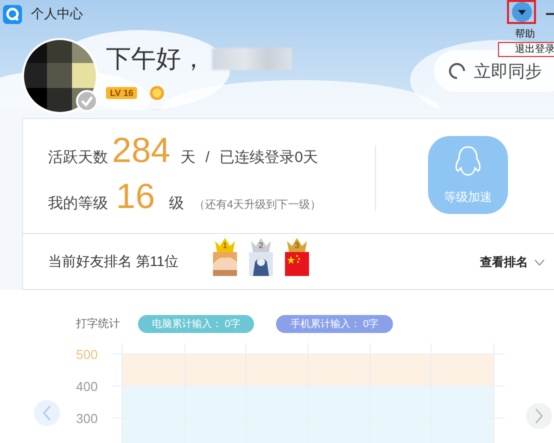 The image size is (554, 443). I want to click on grade-note: （还有4天升级到下一级）, so click(258, 205).